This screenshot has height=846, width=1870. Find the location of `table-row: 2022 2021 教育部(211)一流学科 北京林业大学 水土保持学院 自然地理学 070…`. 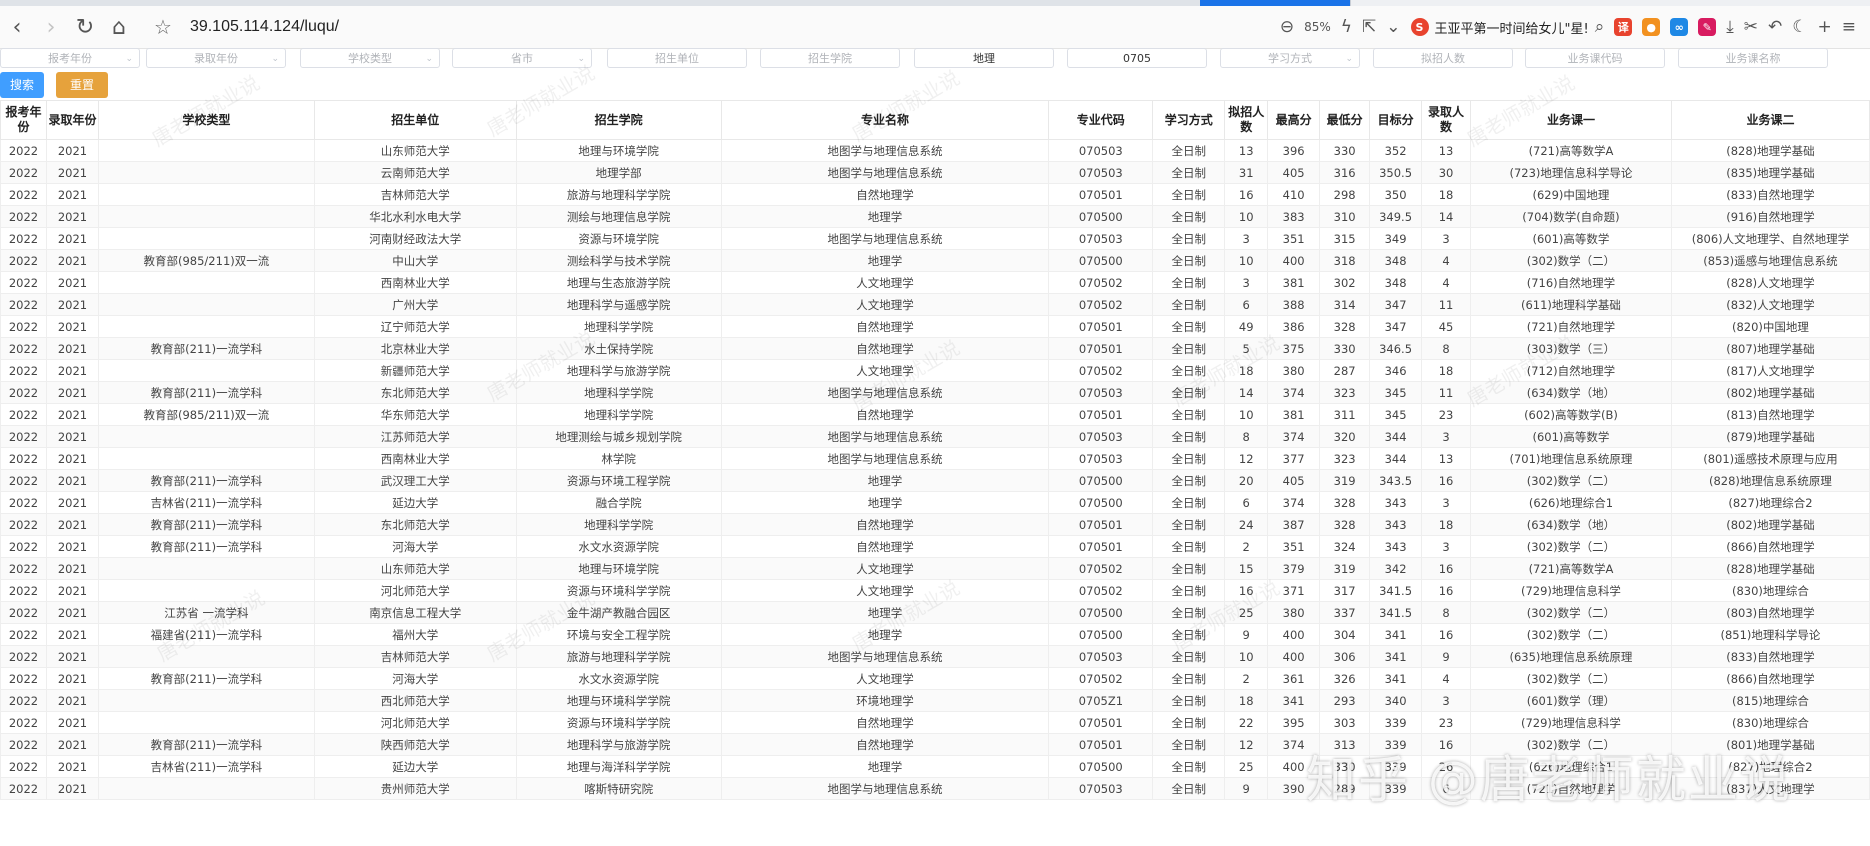

table-row: 2022 2021 教育部(211)一流学科 北京林业大学 水土保持学院 自然地理学 070… is located at coordinates (935, 348).